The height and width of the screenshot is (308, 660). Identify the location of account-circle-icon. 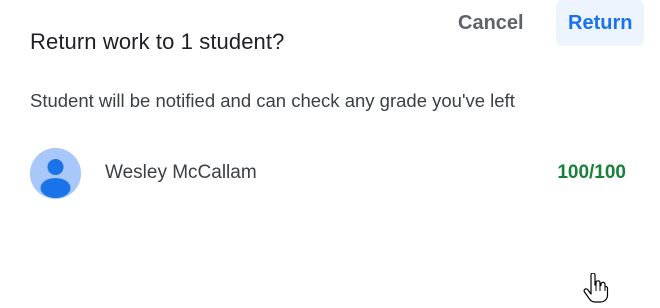
(55, 173).